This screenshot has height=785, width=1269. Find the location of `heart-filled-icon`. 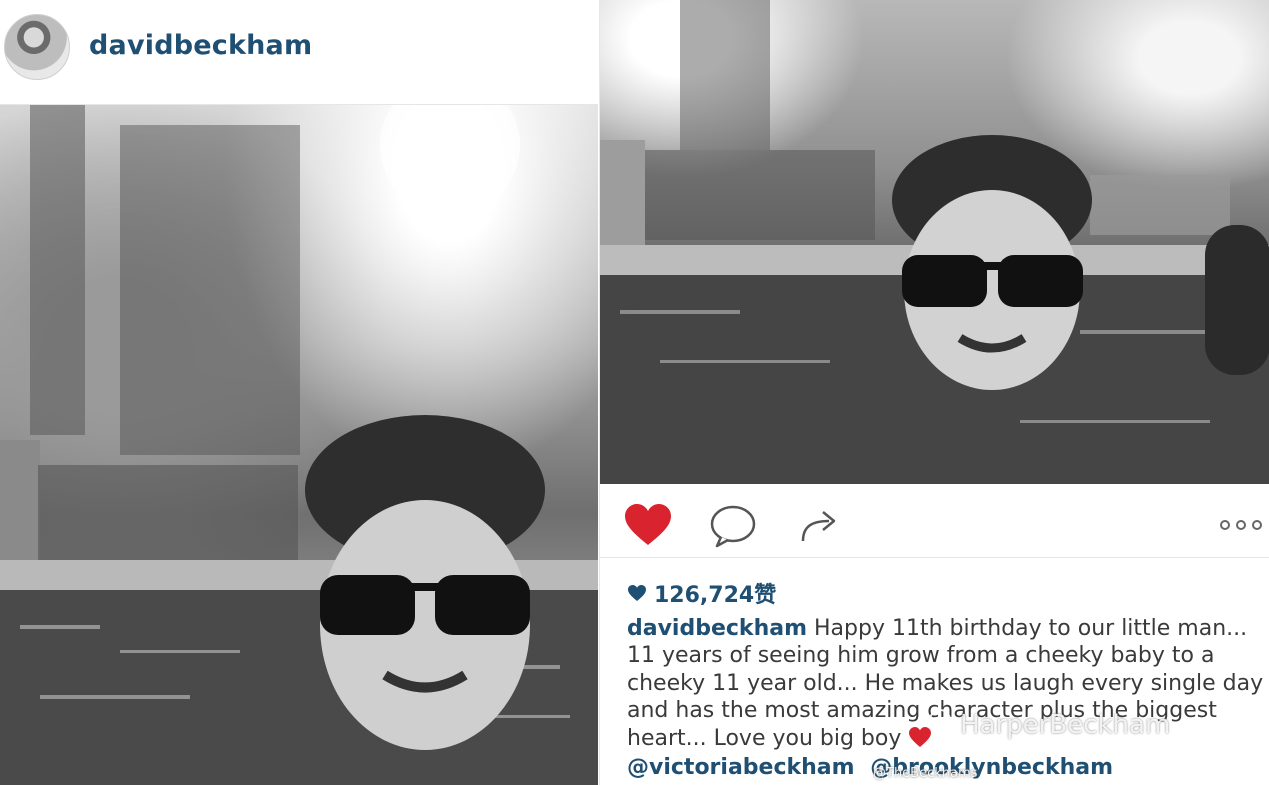

heart-filled-icon is located at coordinates (648, 525).